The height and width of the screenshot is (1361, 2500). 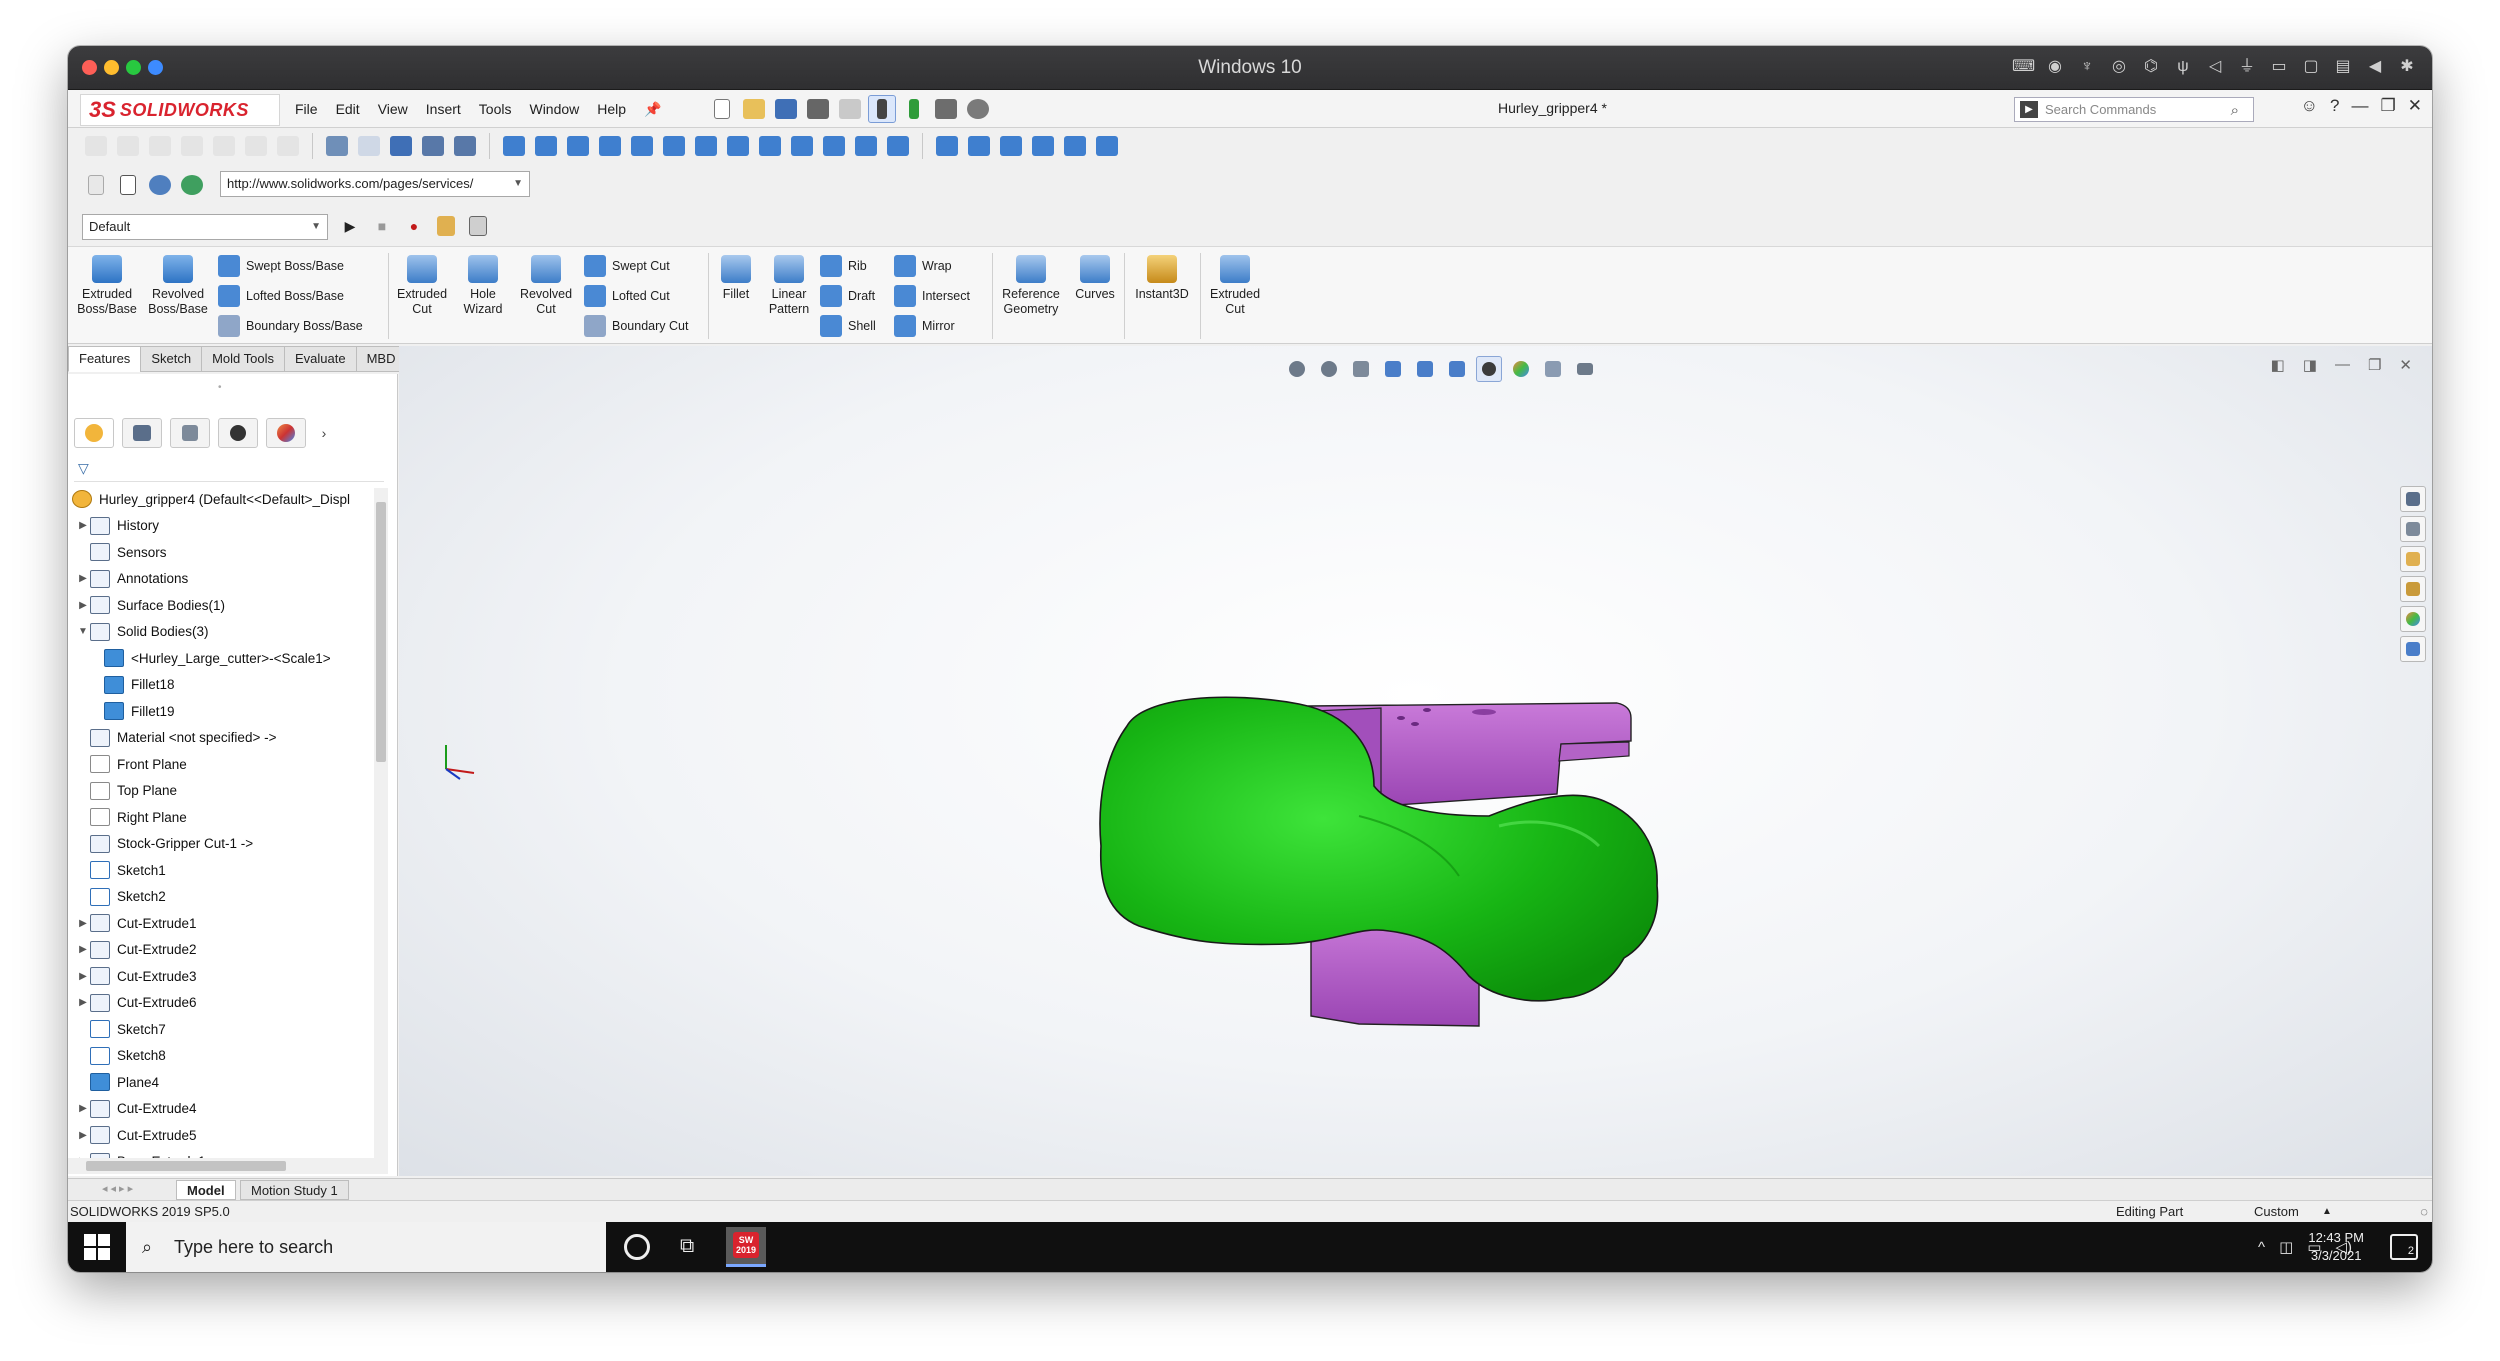 What do you see at coordinates (2261, 1247) in the screenshot?
I see `tray-chevron-icon: ^` at bounding box center [2261, 1247].